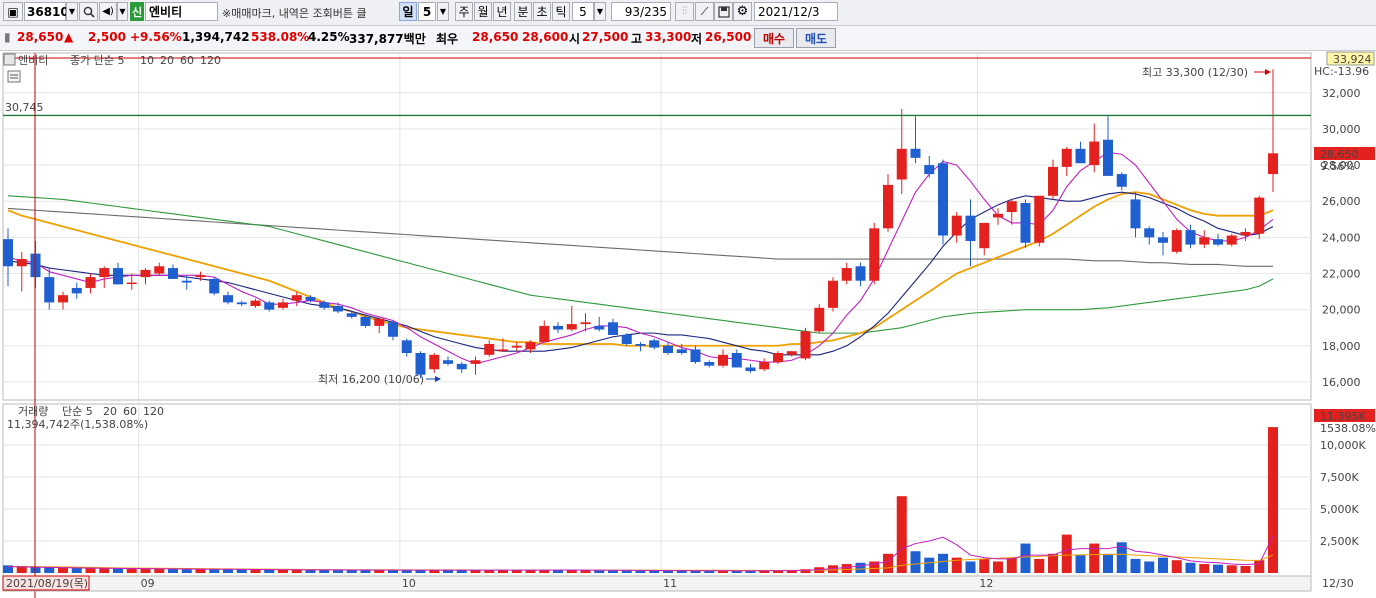 The width and height of the screenshot is (1376, 598). I want to click on month-label-09: 09, so click(148, 583).